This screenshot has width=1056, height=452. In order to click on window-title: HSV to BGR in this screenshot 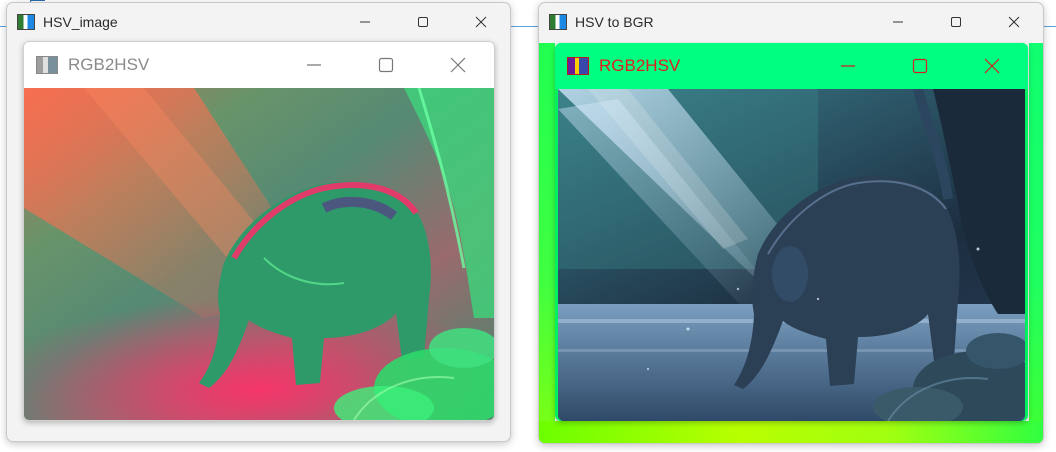, I will do `click(614, 22)`.